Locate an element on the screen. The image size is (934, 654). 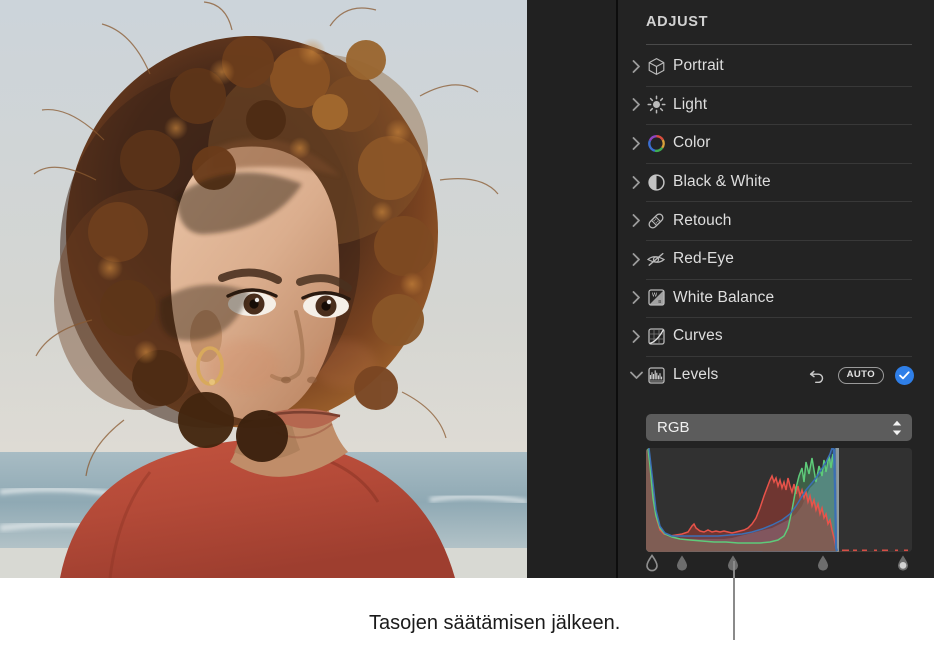
canvas-background is located at coordinates (572, 289).